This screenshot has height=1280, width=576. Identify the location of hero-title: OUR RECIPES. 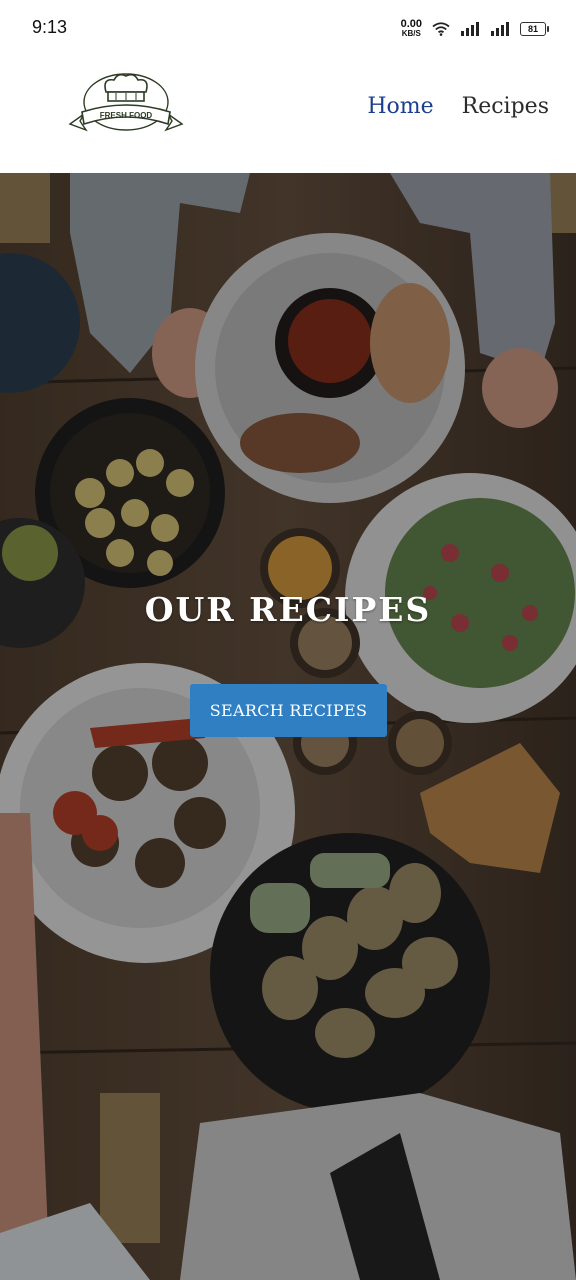
(288, 609).